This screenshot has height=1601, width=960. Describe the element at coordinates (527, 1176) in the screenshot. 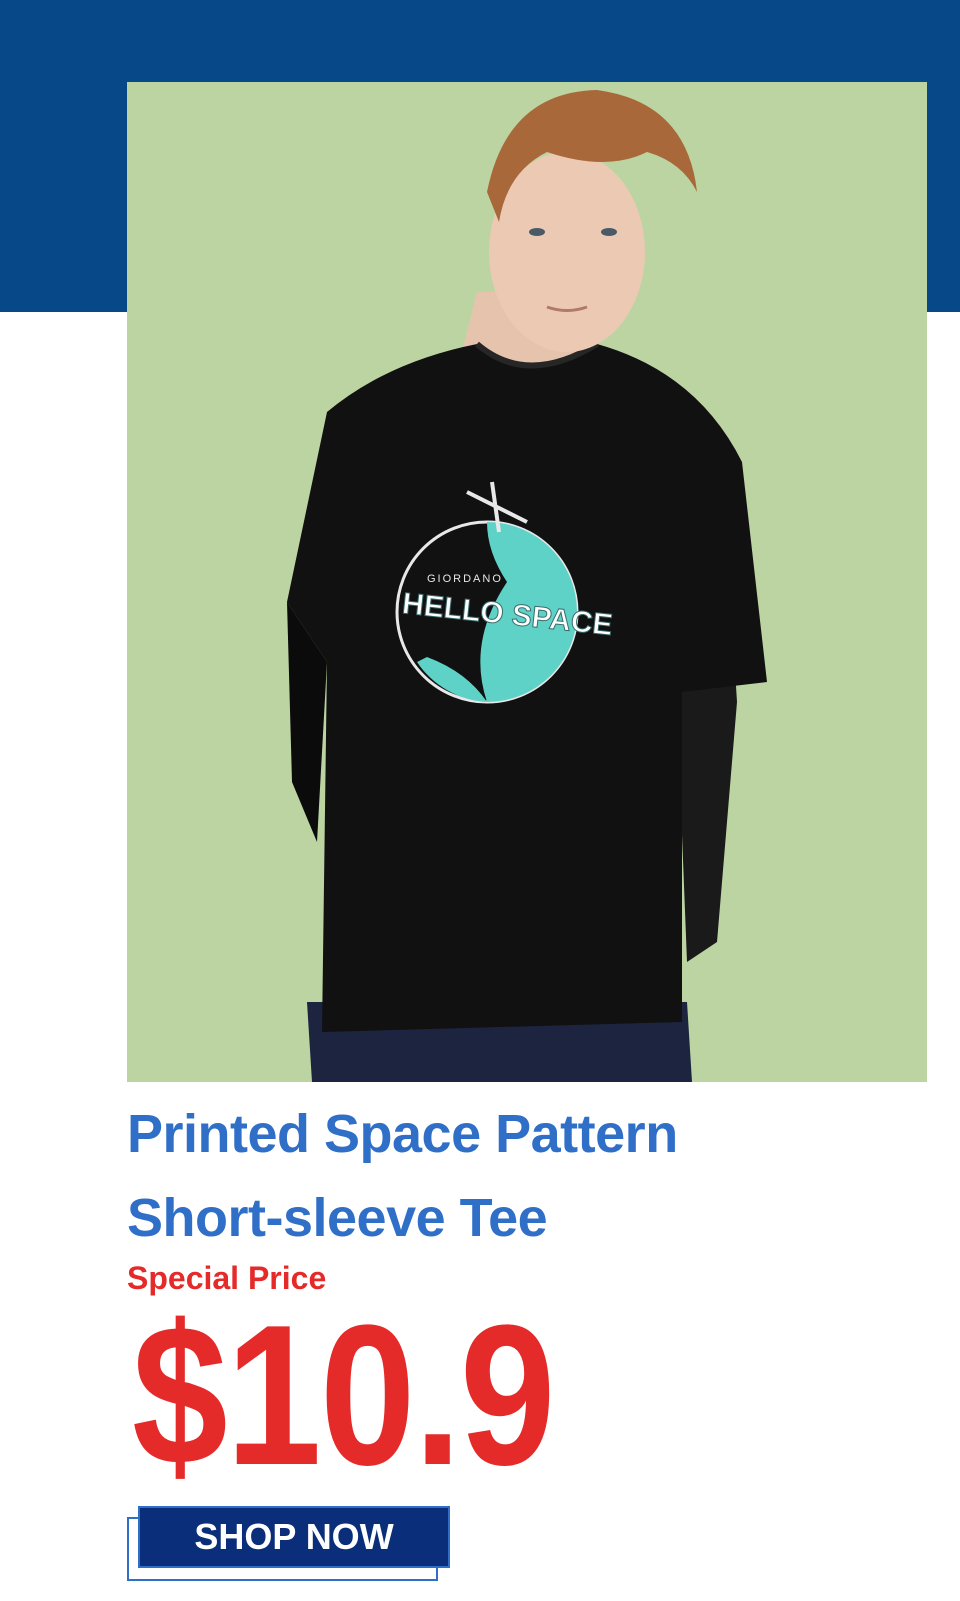

I see `product-title: Printed Space Pattern Short-sleeve Tee` at that location.